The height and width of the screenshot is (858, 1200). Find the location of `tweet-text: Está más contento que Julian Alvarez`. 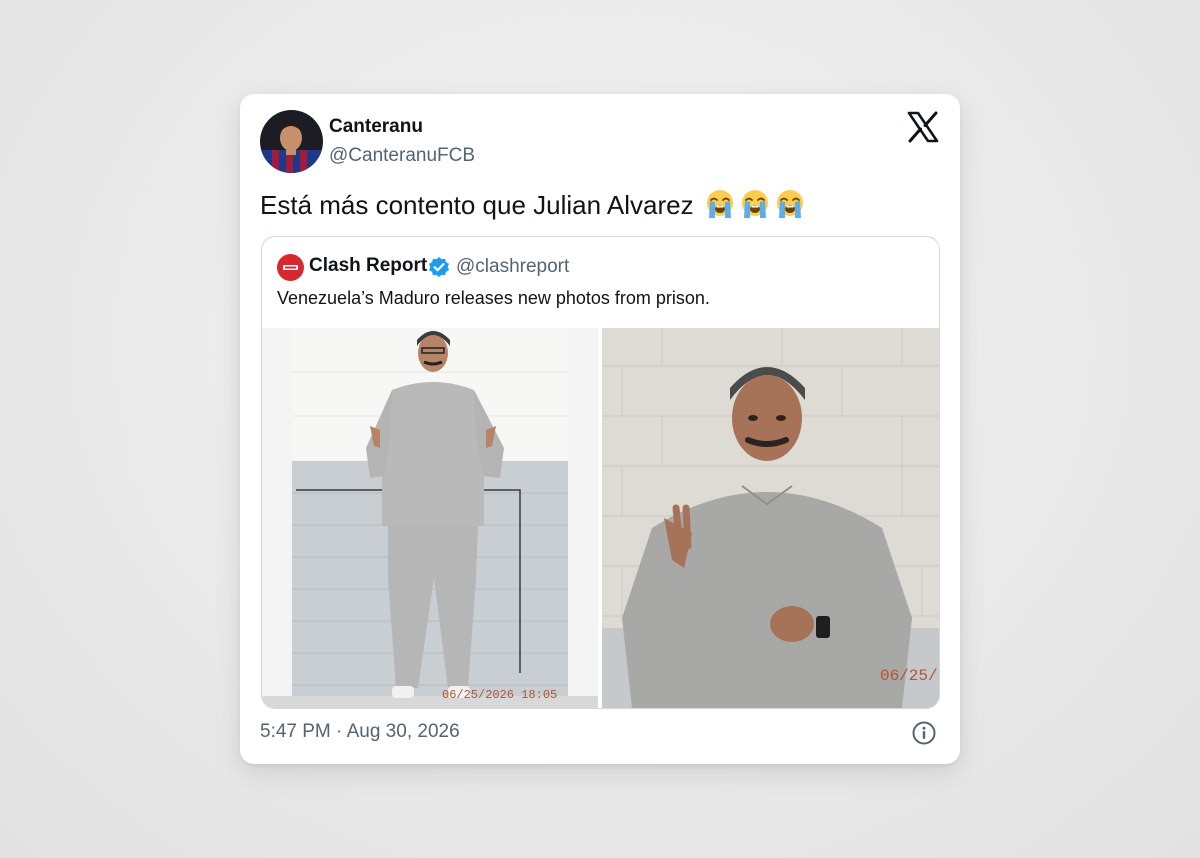

tweet-text: Está más contento que Julian Alvarez is located at coordinates (533, 205).